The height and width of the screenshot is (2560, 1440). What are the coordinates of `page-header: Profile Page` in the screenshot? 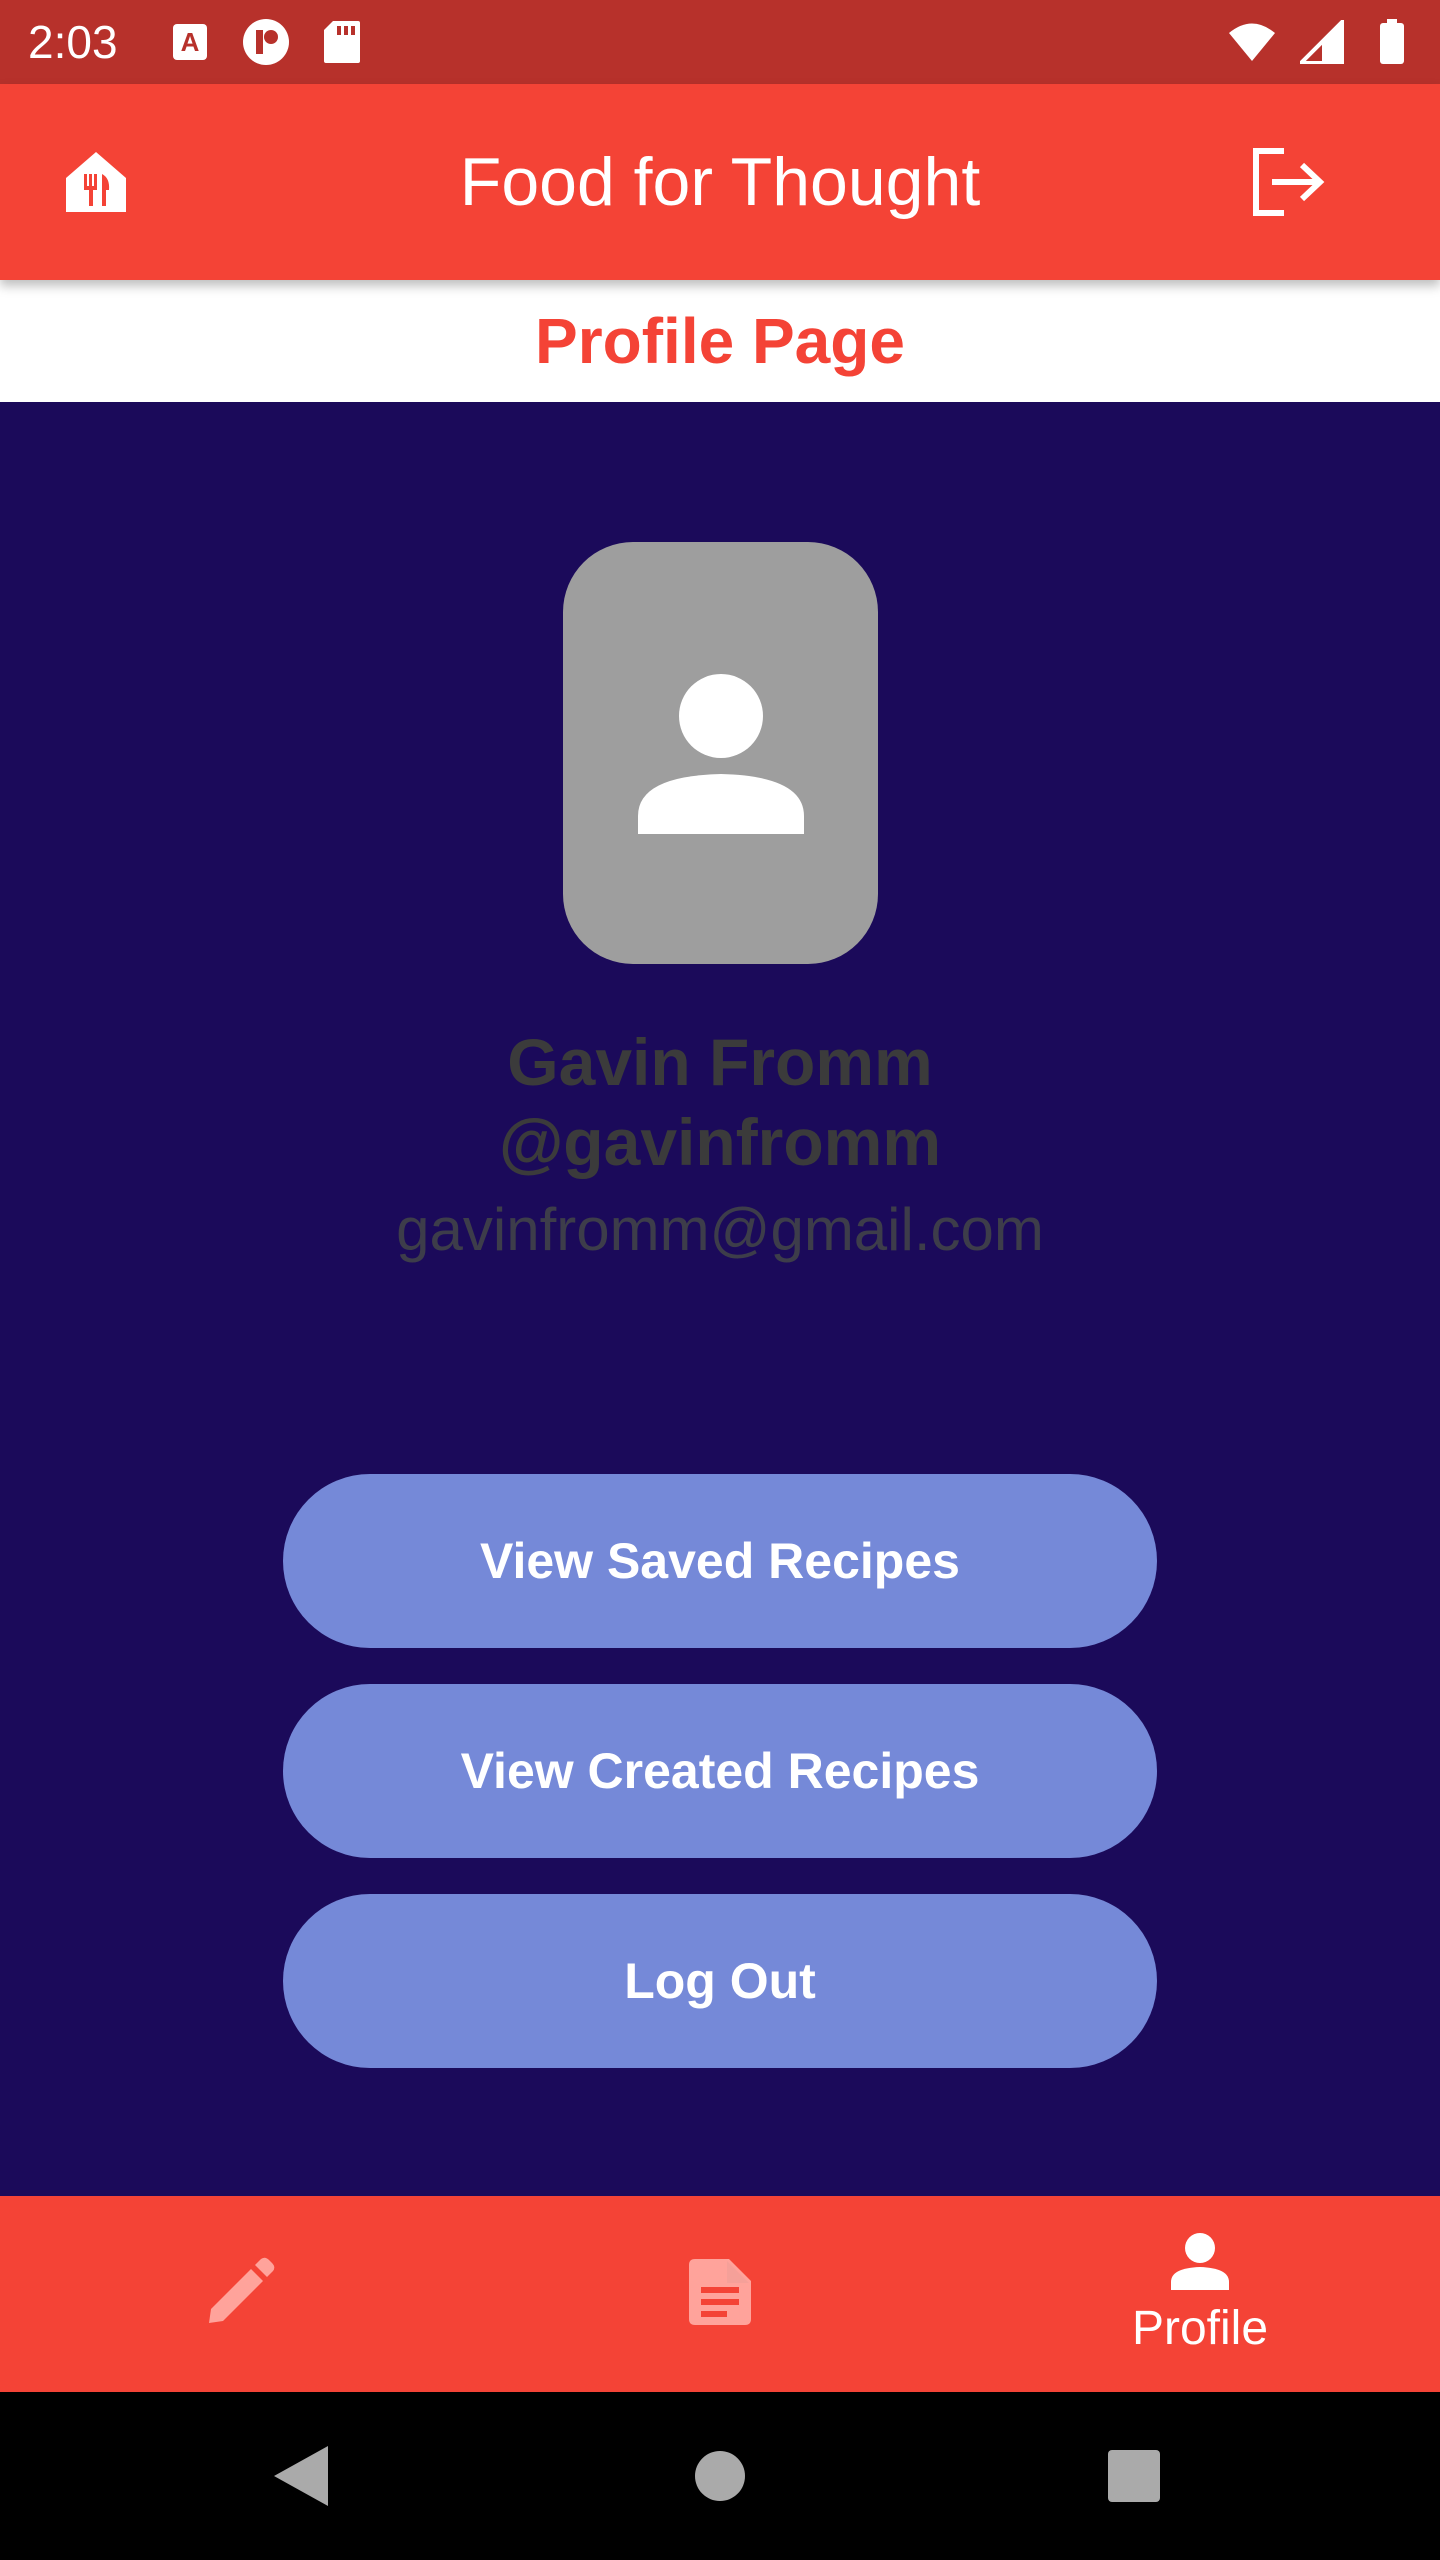 It's located at (720, 341).